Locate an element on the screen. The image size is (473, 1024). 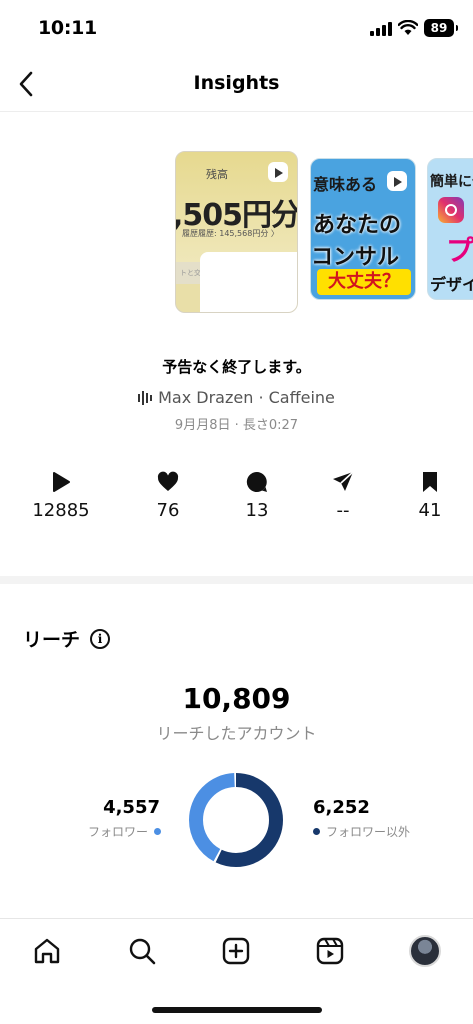
comment-icon is located at coordinates (256, 481).